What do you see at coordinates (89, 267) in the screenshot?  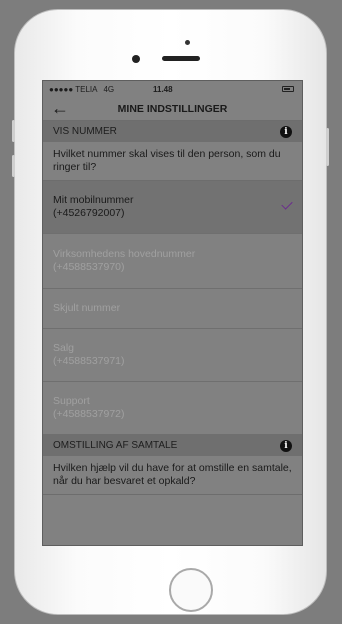 I see `option-number: (+4588537970)` at bounding box center [89, 267].